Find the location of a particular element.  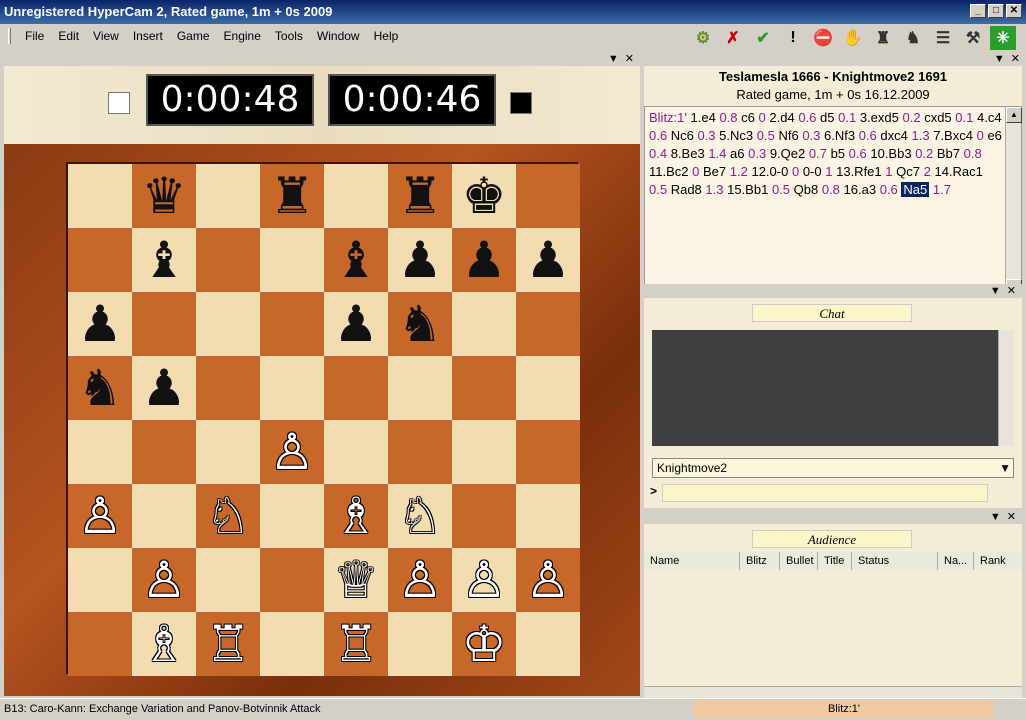

move-token: Na5 is located at coordinates (915, 189).